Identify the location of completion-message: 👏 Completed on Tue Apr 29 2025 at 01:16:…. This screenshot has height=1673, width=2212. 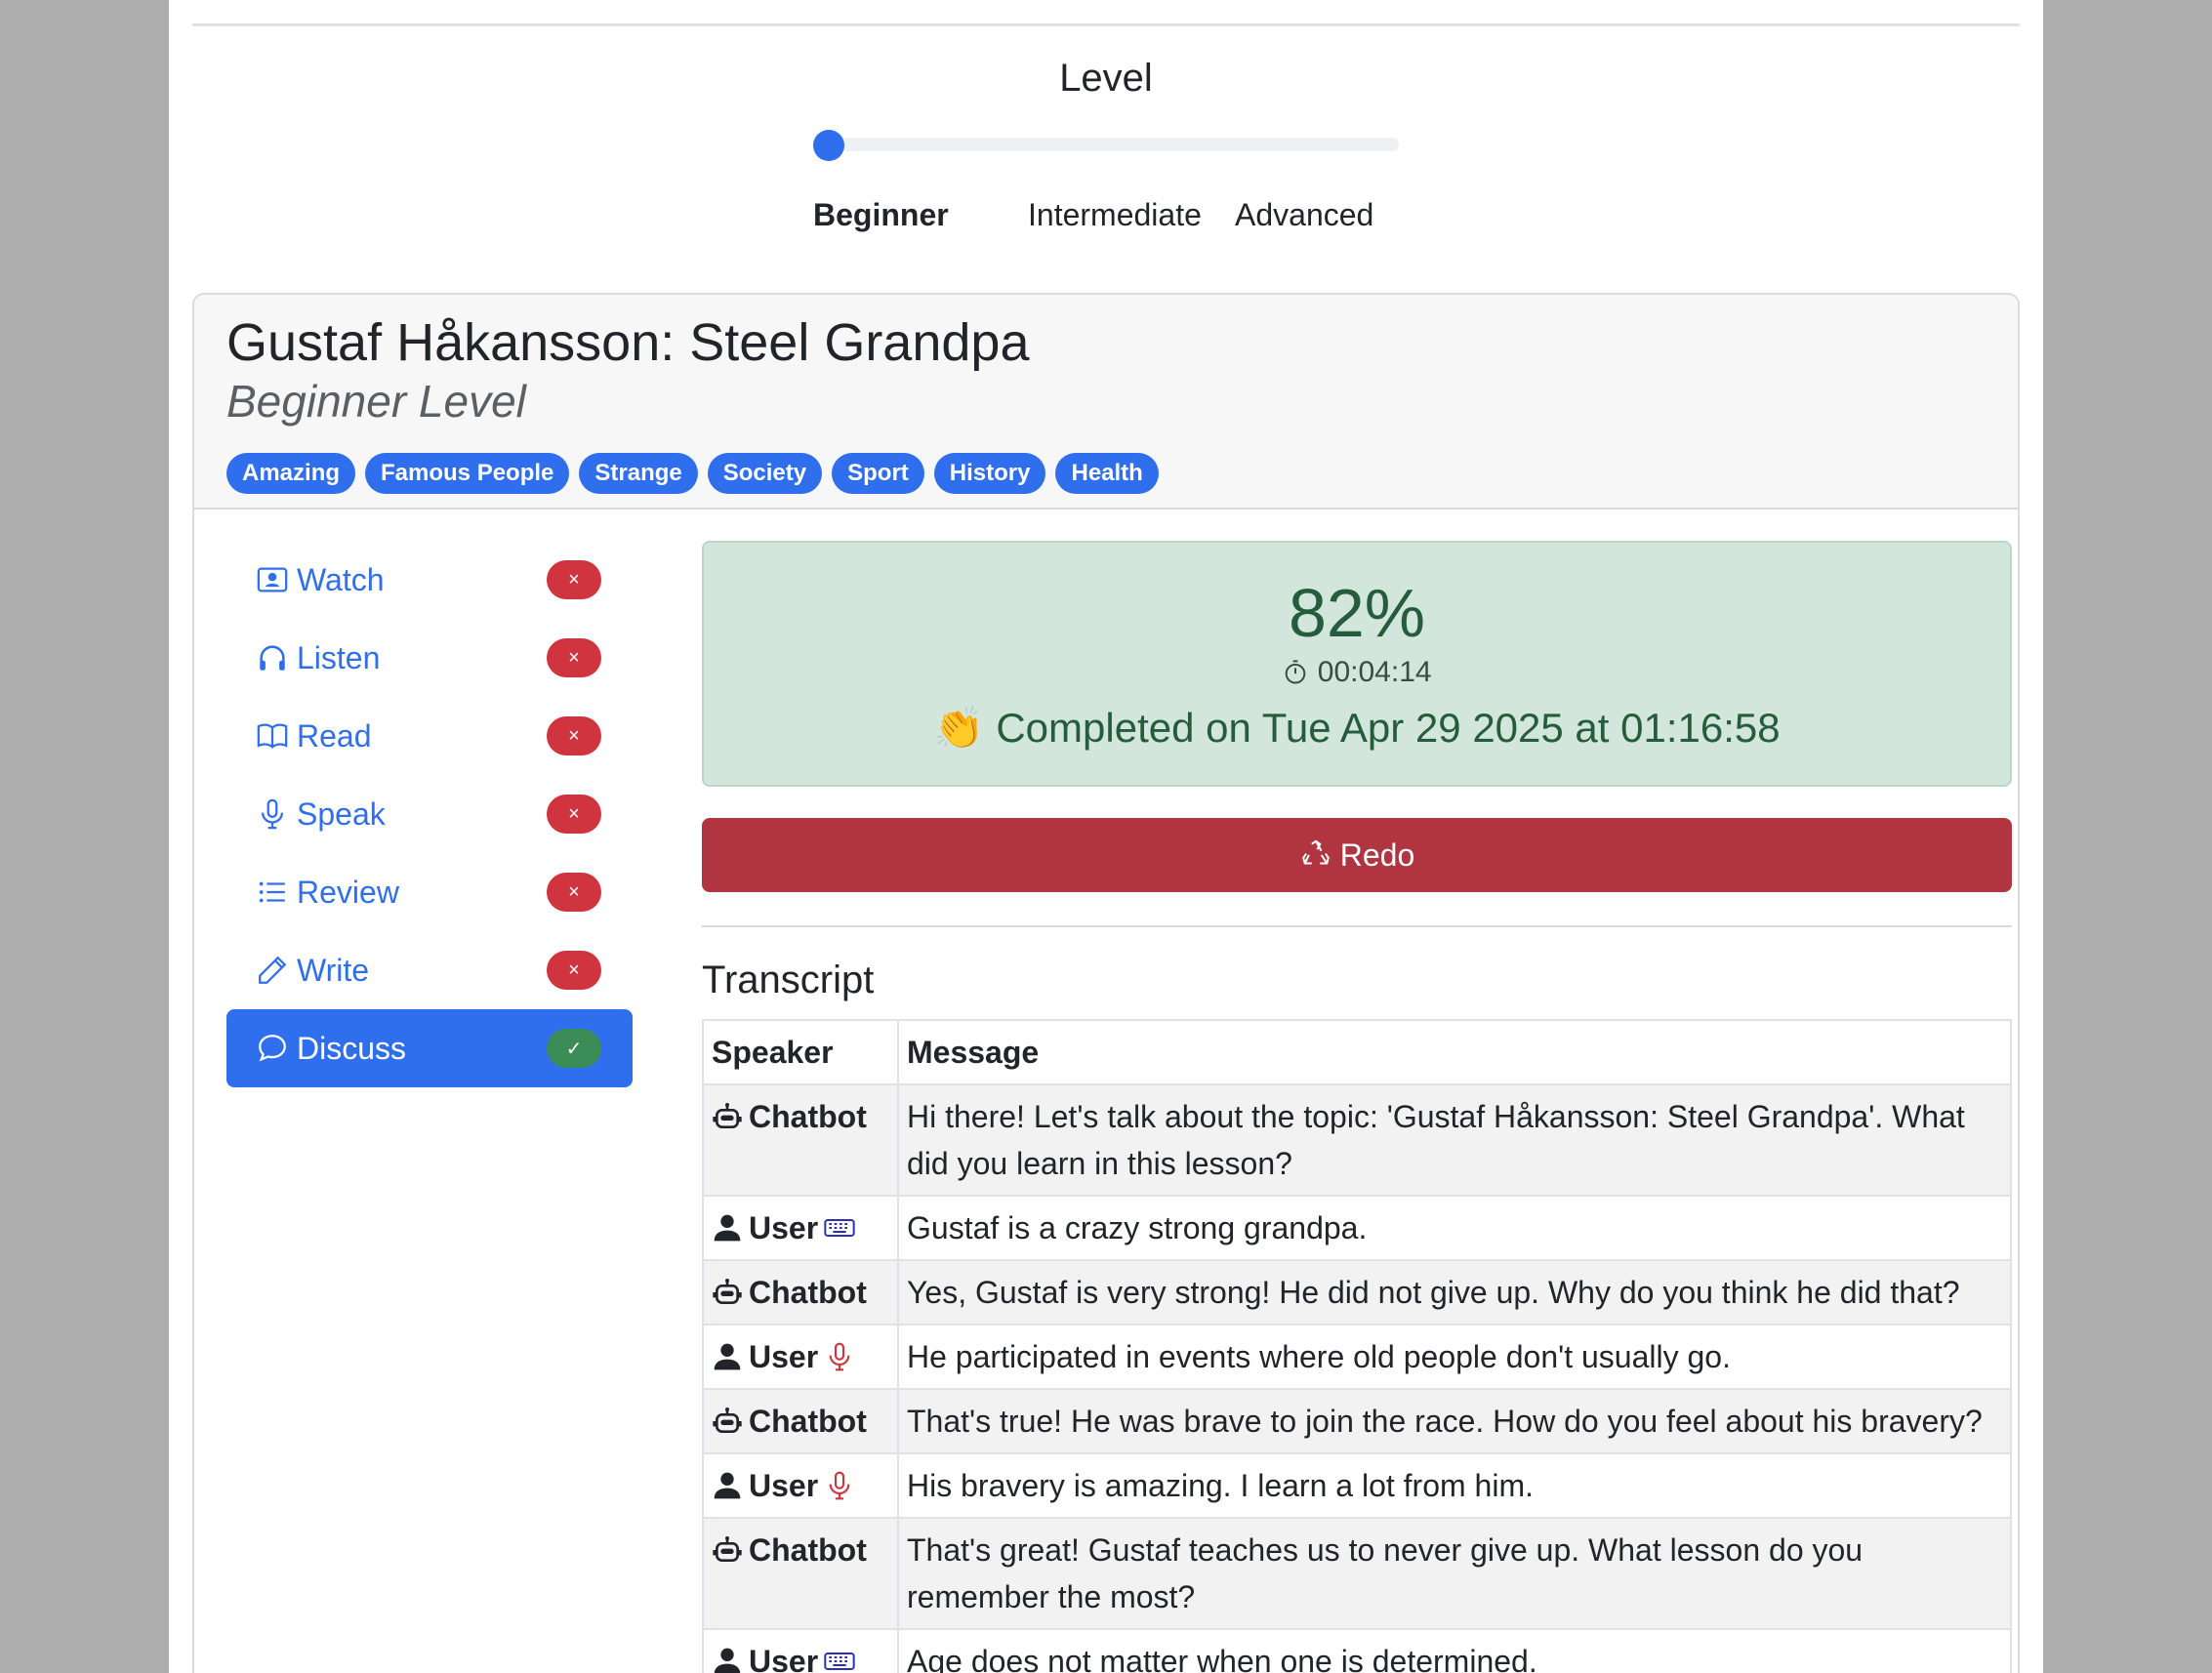
(1357, 728).